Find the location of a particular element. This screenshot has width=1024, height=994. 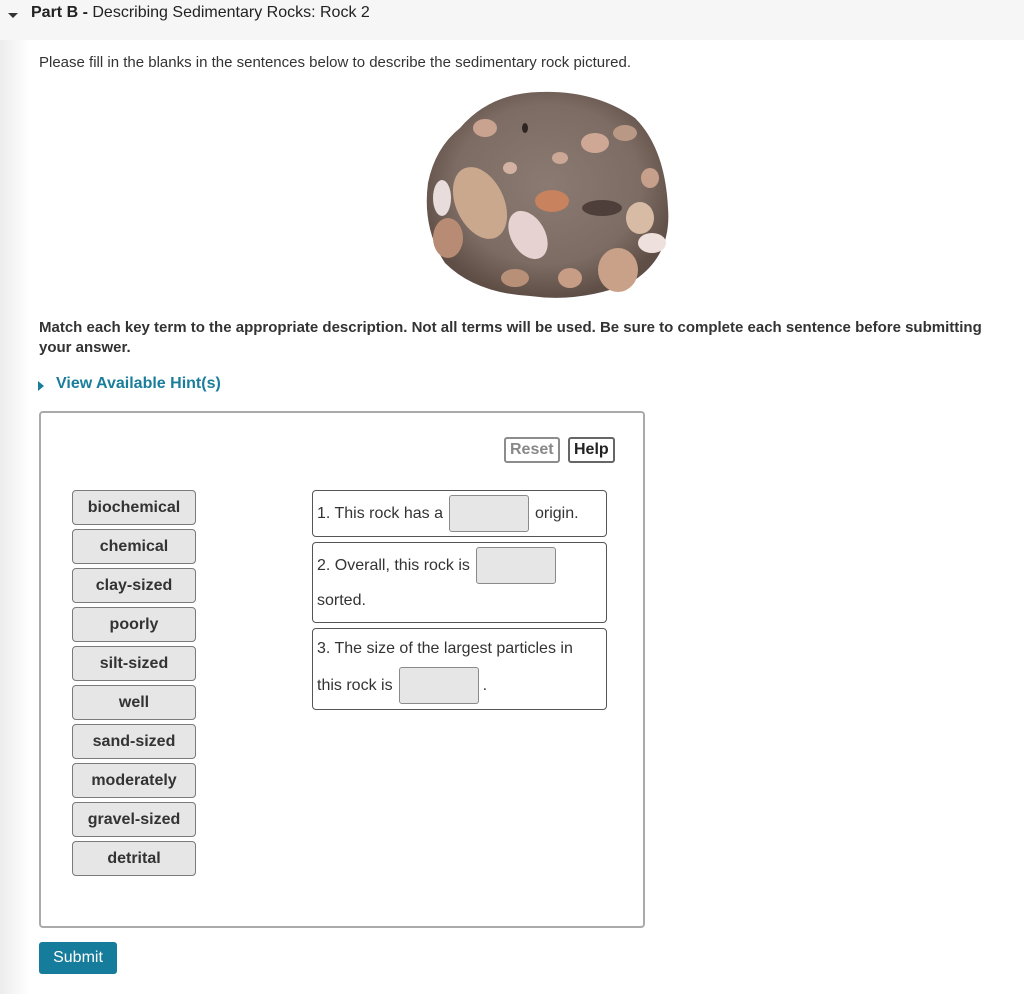

sentence-1-before: 1. This rock has a is located at coordinates (380, 513).